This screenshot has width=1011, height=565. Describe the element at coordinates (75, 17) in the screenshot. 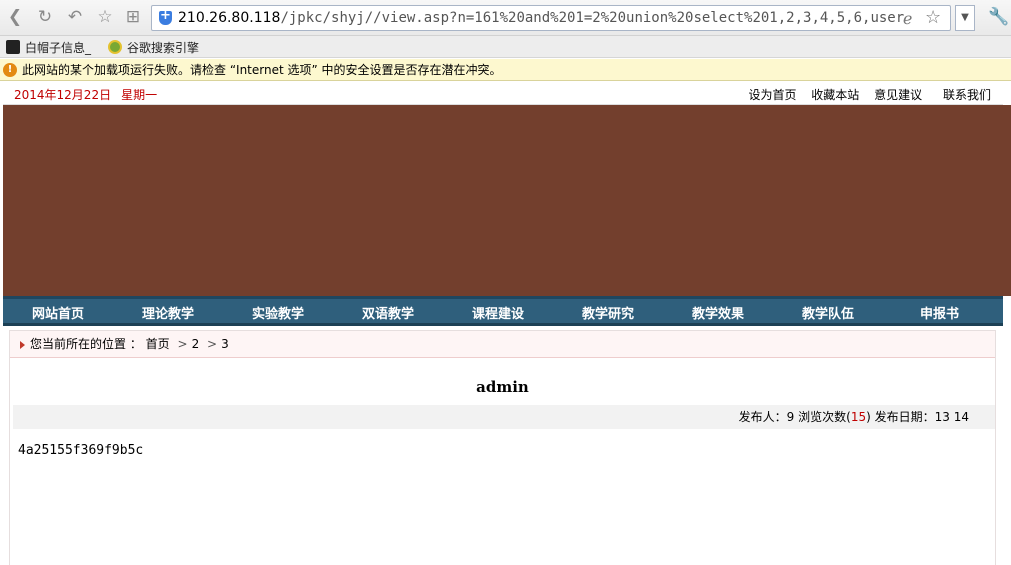

I see `undo-close-tab-icon: ↶` at that location.